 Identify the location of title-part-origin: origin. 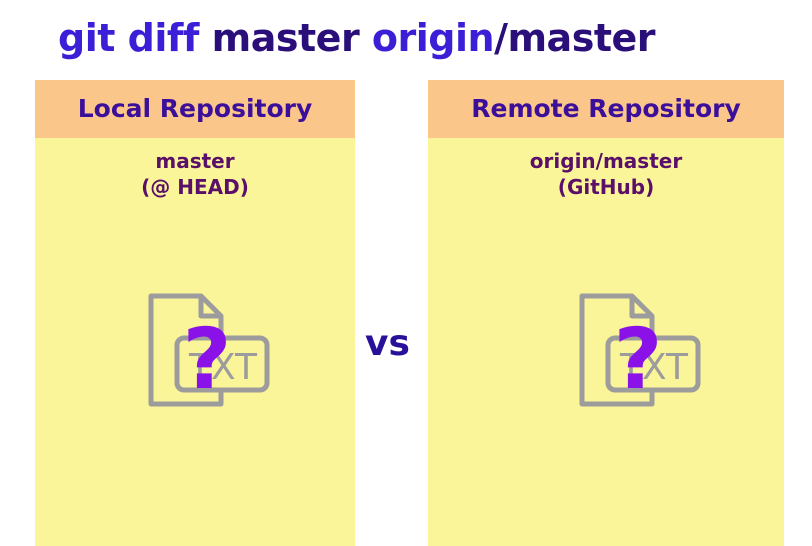
(433, 38).